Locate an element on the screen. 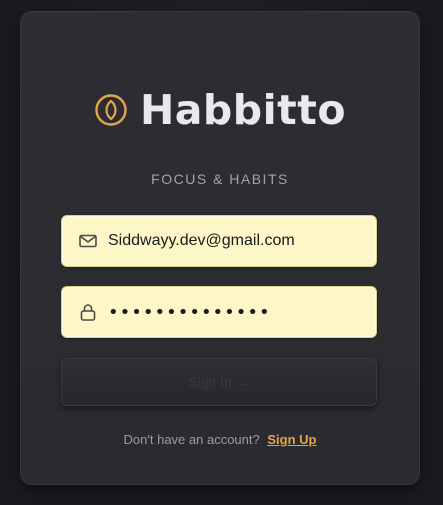 The image size is (443, 505). tagline: FOCUS & HABITS is located at coordinates (220, 179).